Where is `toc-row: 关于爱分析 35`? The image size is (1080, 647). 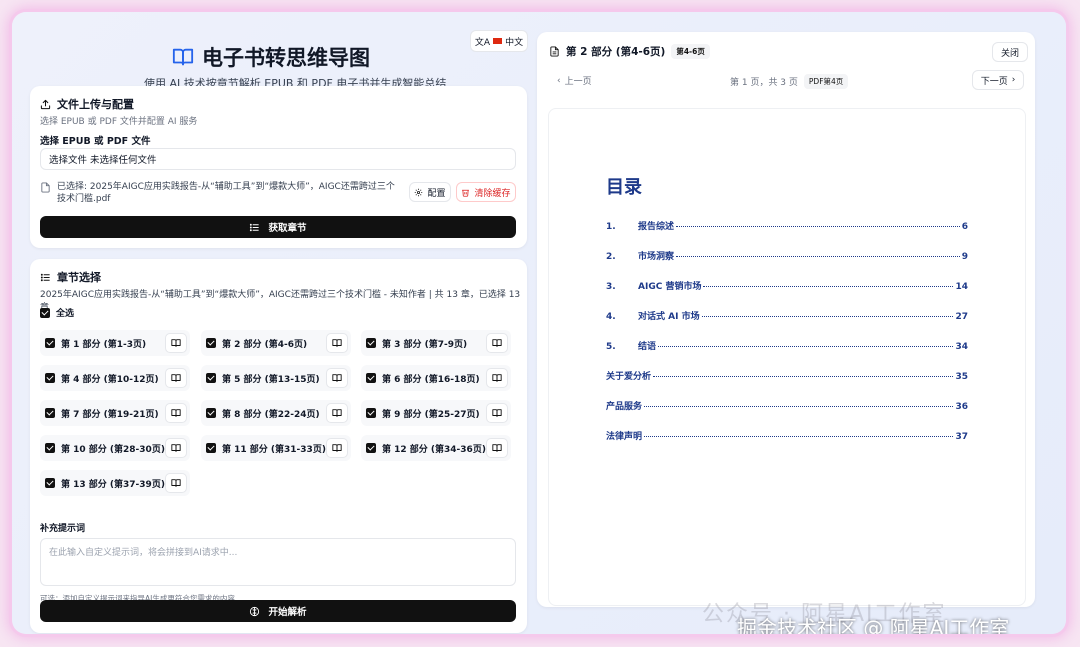
toc-row: 关于爱分析 35 is located at coordinates (787, 375).